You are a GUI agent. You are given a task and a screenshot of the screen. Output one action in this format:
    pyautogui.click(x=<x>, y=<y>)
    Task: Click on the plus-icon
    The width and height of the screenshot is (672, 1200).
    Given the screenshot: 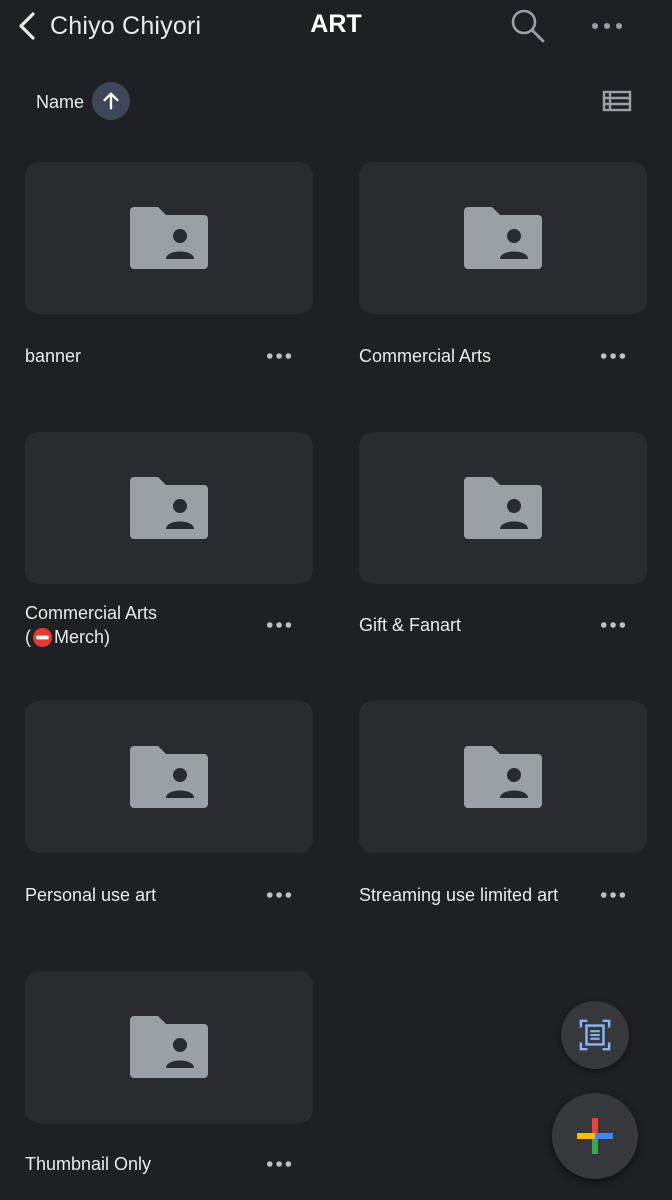 What is the action you would take?
    pyautogui.click(x=595, y=1136)
    